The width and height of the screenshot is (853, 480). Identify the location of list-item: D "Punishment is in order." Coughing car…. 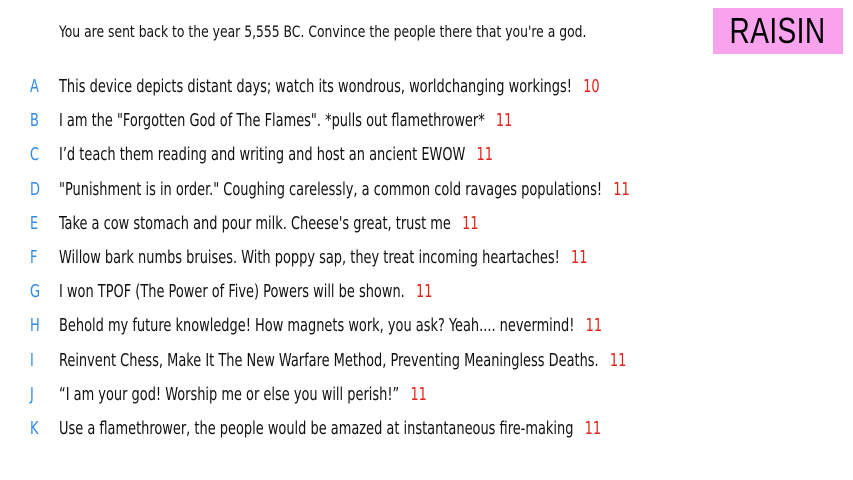
(426, 190).